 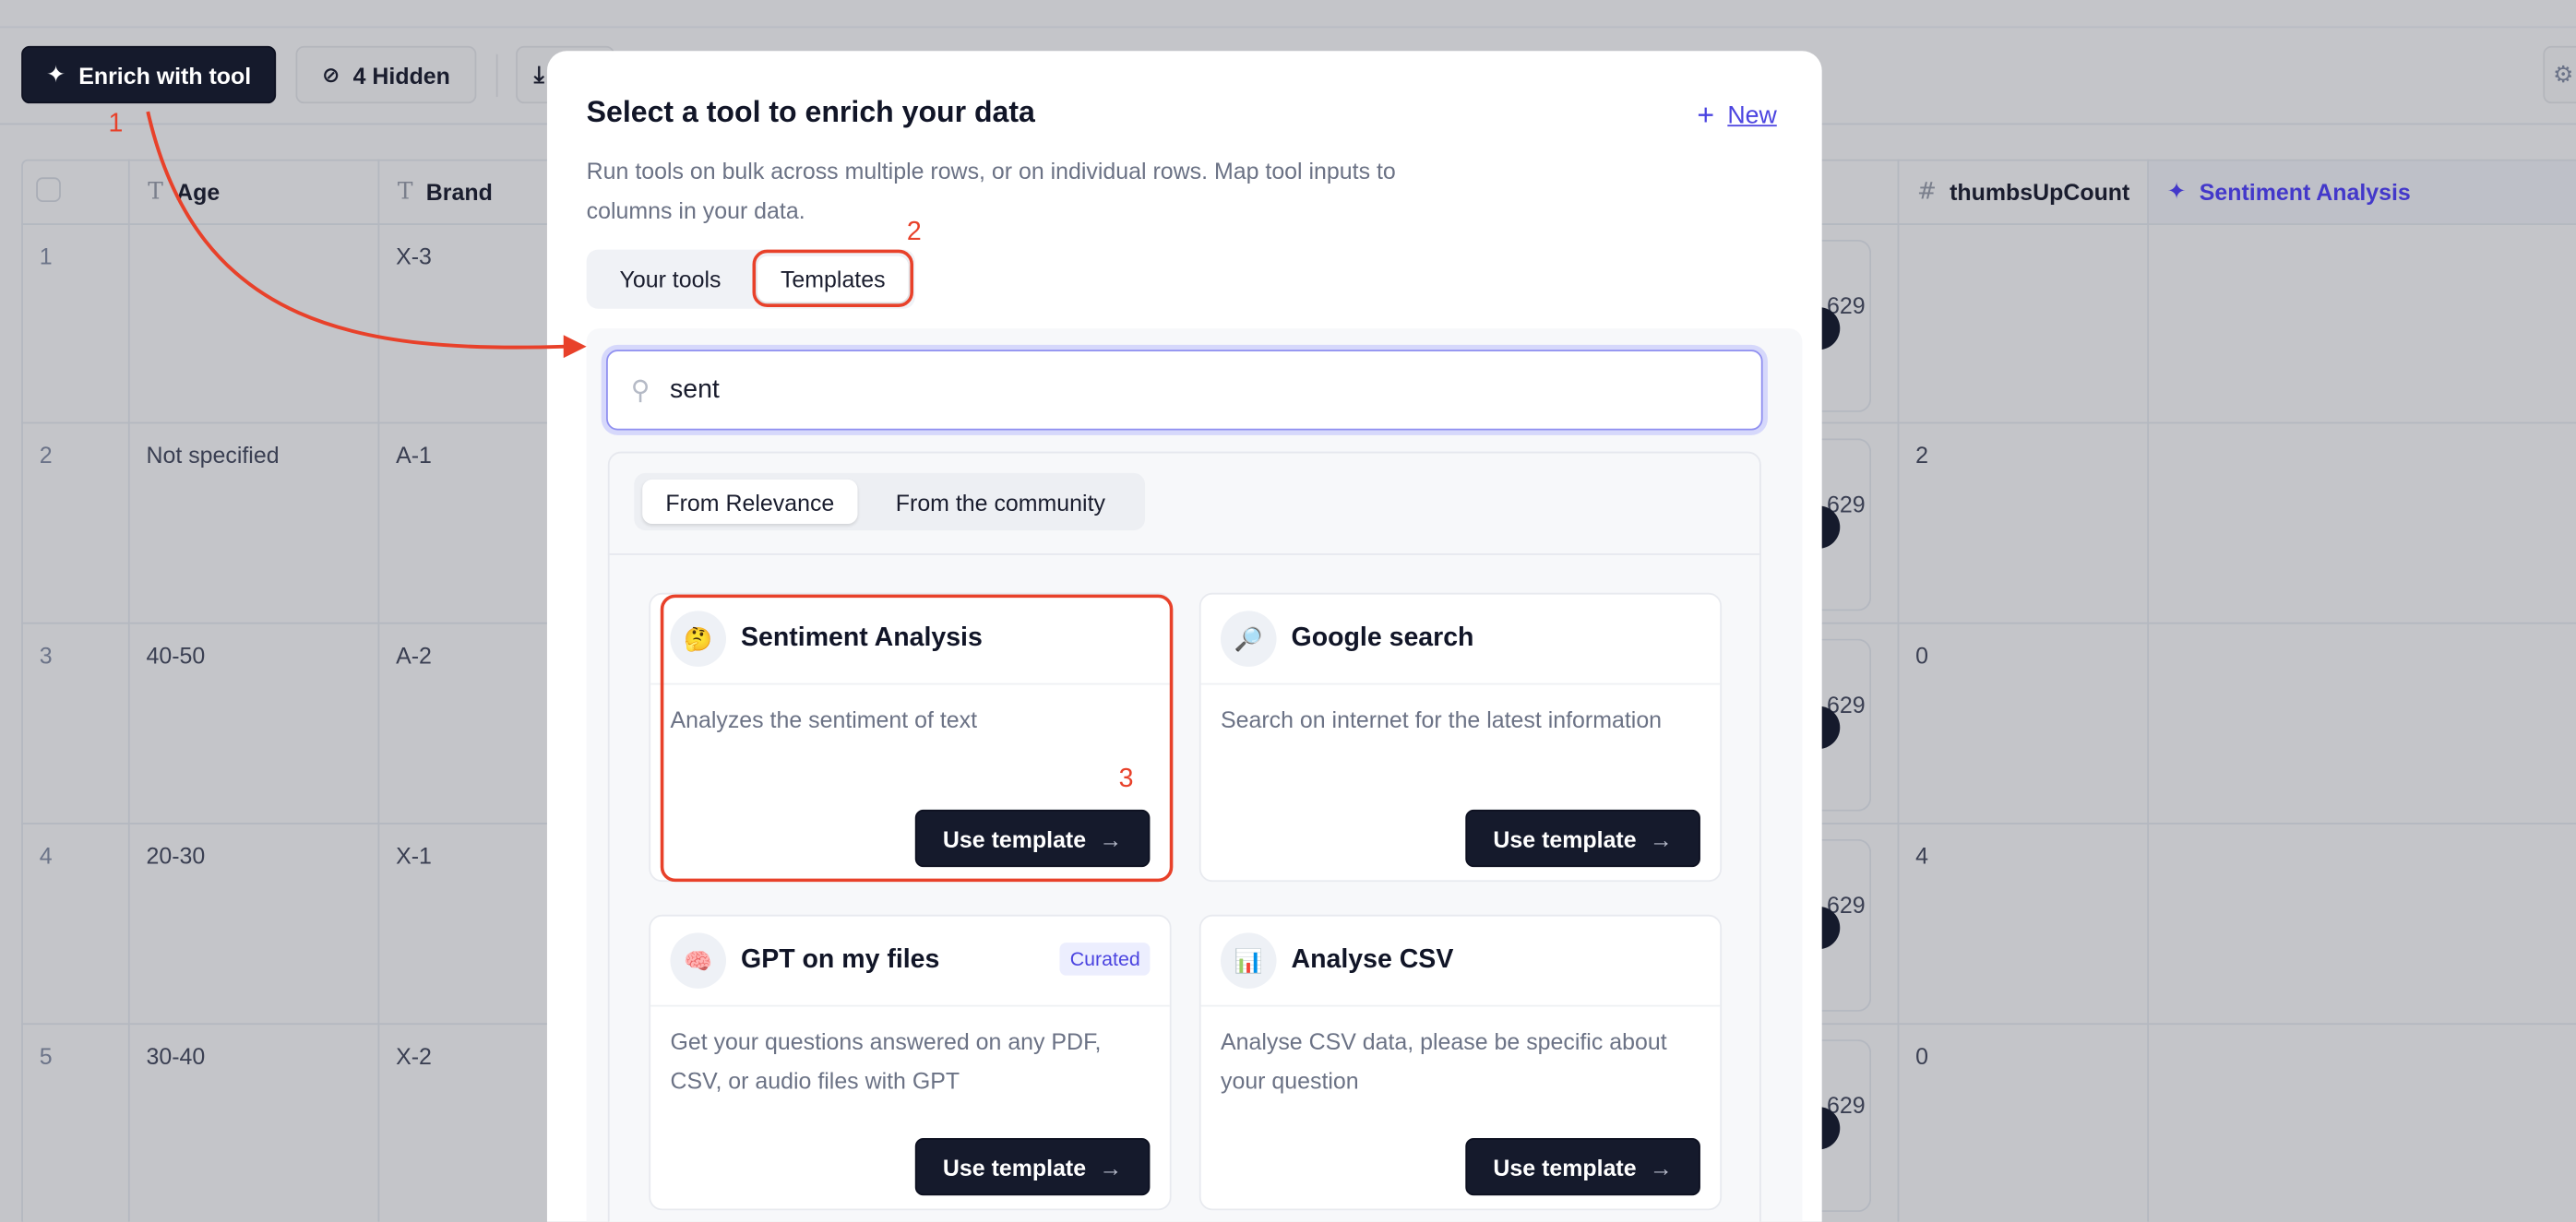 What do you see at coordinates (116, 124) in the screenshot?
I see `annotation-1: 1` at bounding box center [116, 124].